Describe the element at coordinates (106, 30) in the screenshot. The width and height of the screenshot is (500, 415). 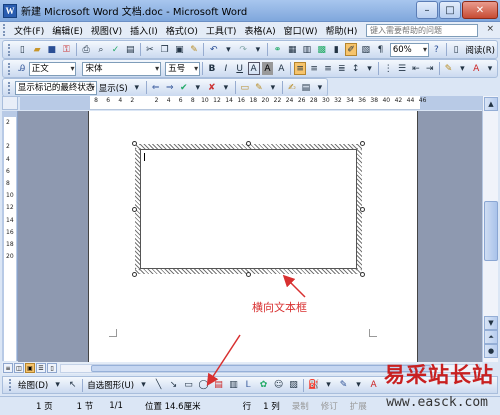
I see `menu-view: 视图(V)` at that location.